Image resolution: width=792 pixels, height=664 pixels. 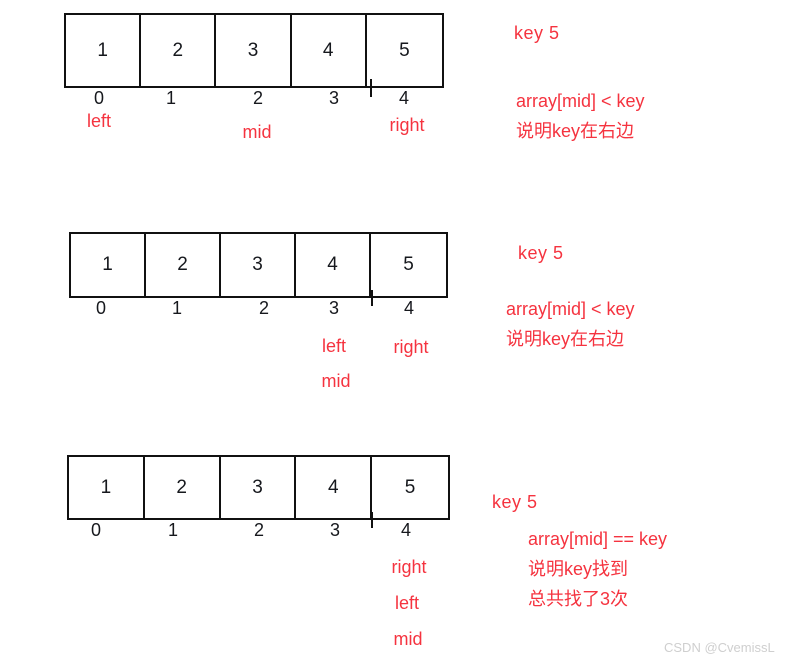 I want to click on step-2-index-row: 0 1 2 3 4, so click(x=258, y=311).